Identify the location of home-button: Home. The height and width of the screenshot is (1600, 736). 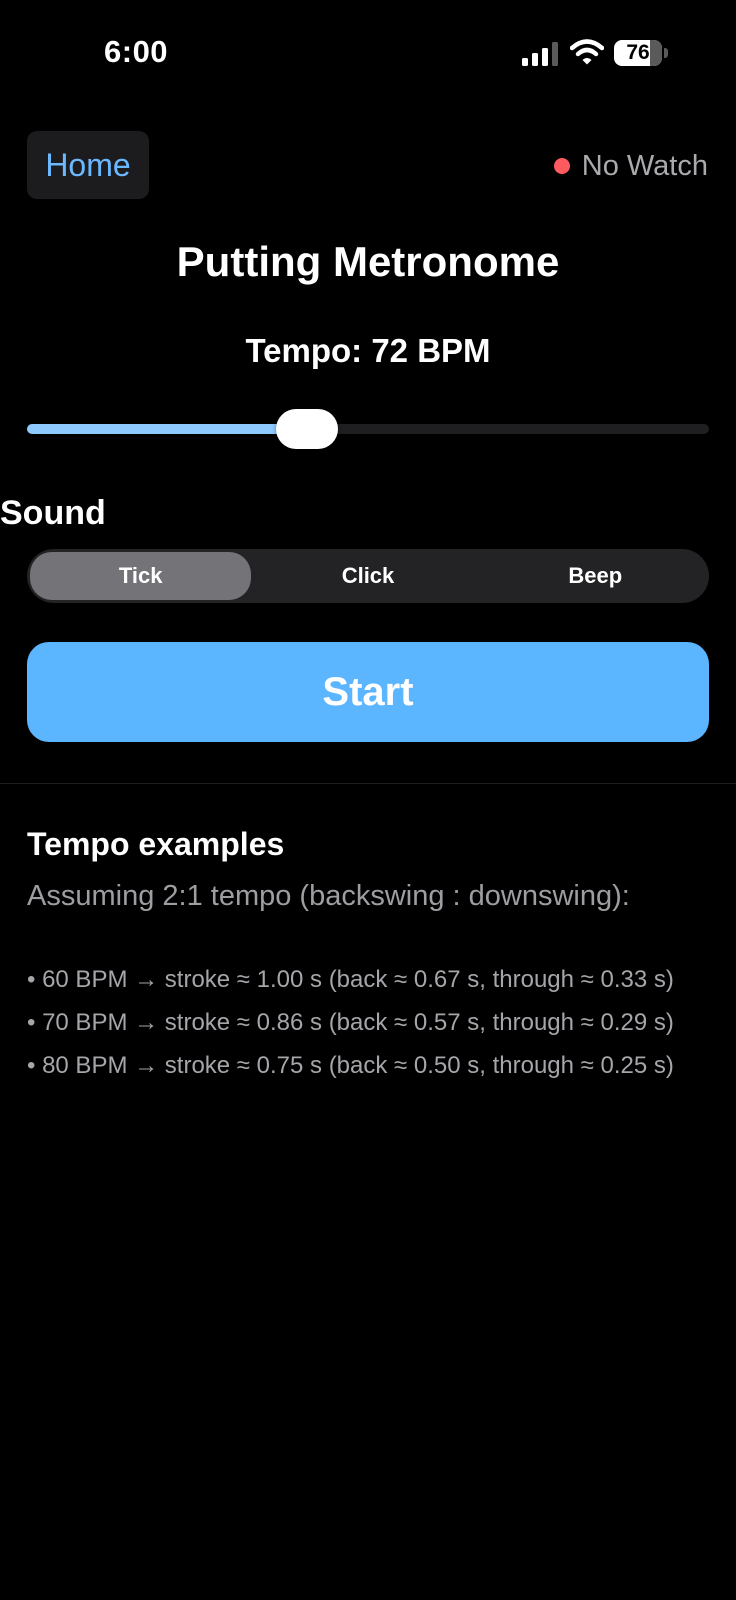
(88, 165).